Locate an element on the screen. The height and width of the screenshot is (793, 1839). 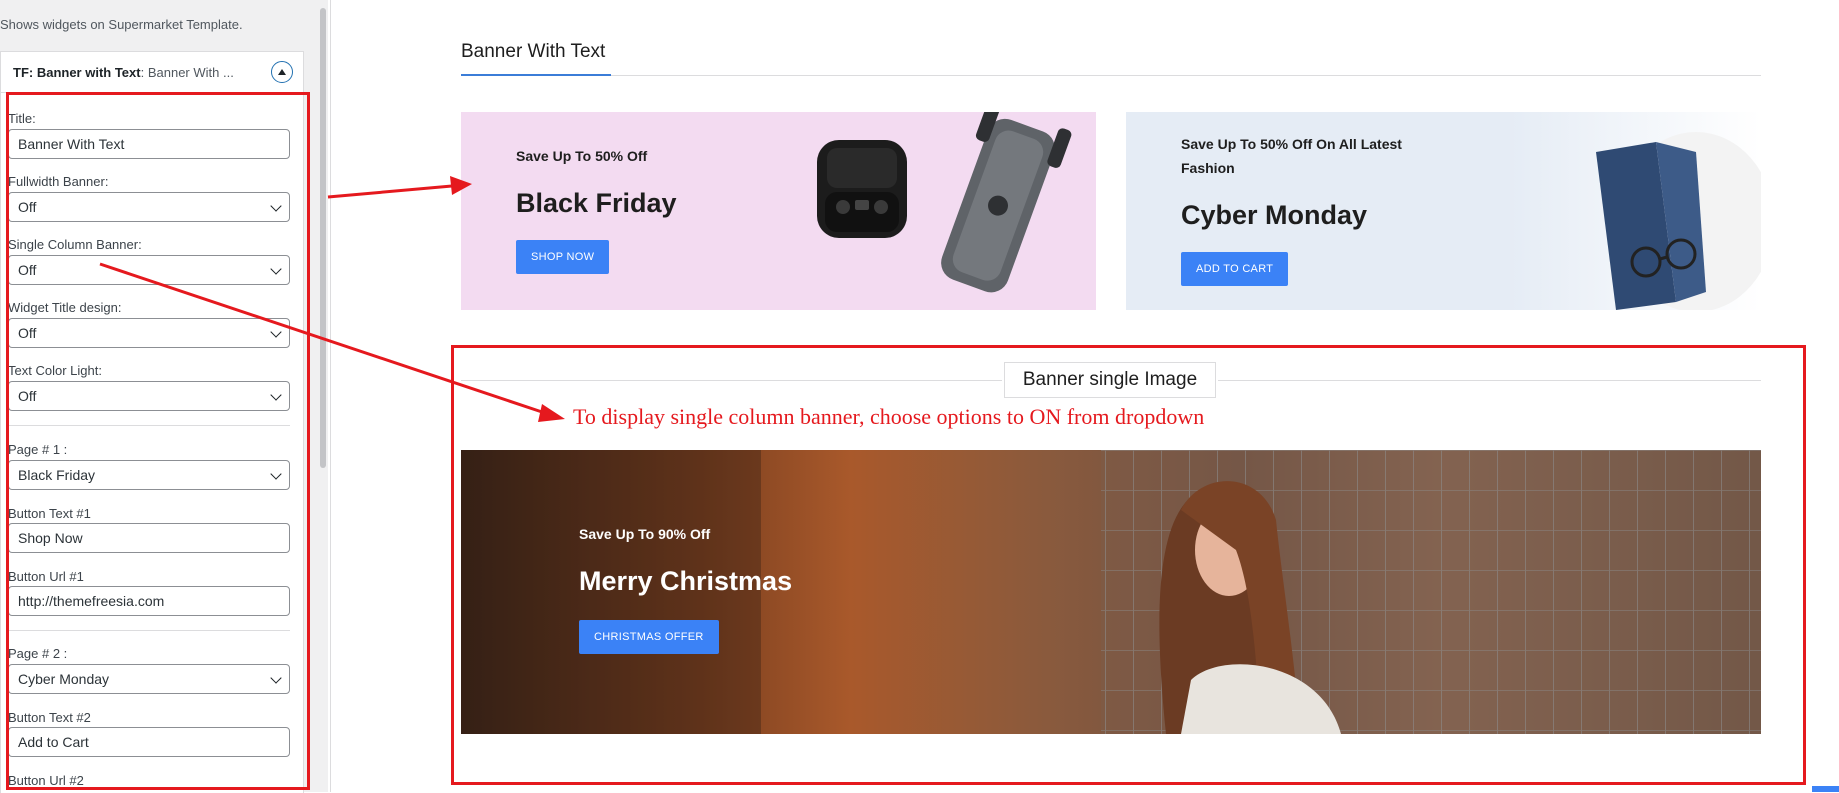
banner-black-friday: Save Up To 50% Off Black Friday SHOP NOW is located at coordinates (778, 211).